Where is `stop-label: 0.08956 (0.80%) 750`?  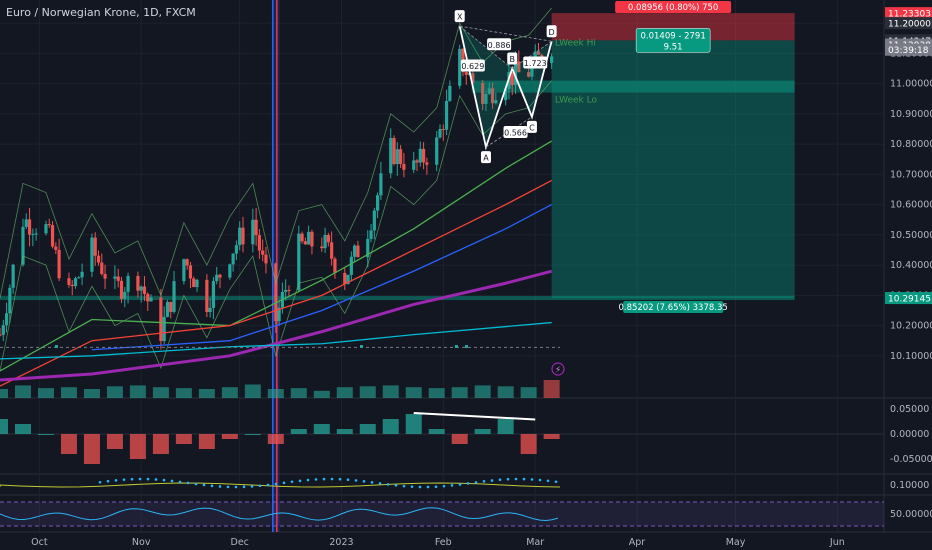
stop-label: 0.08956 (0.80%) 750 is located at coordinates (673, 8).